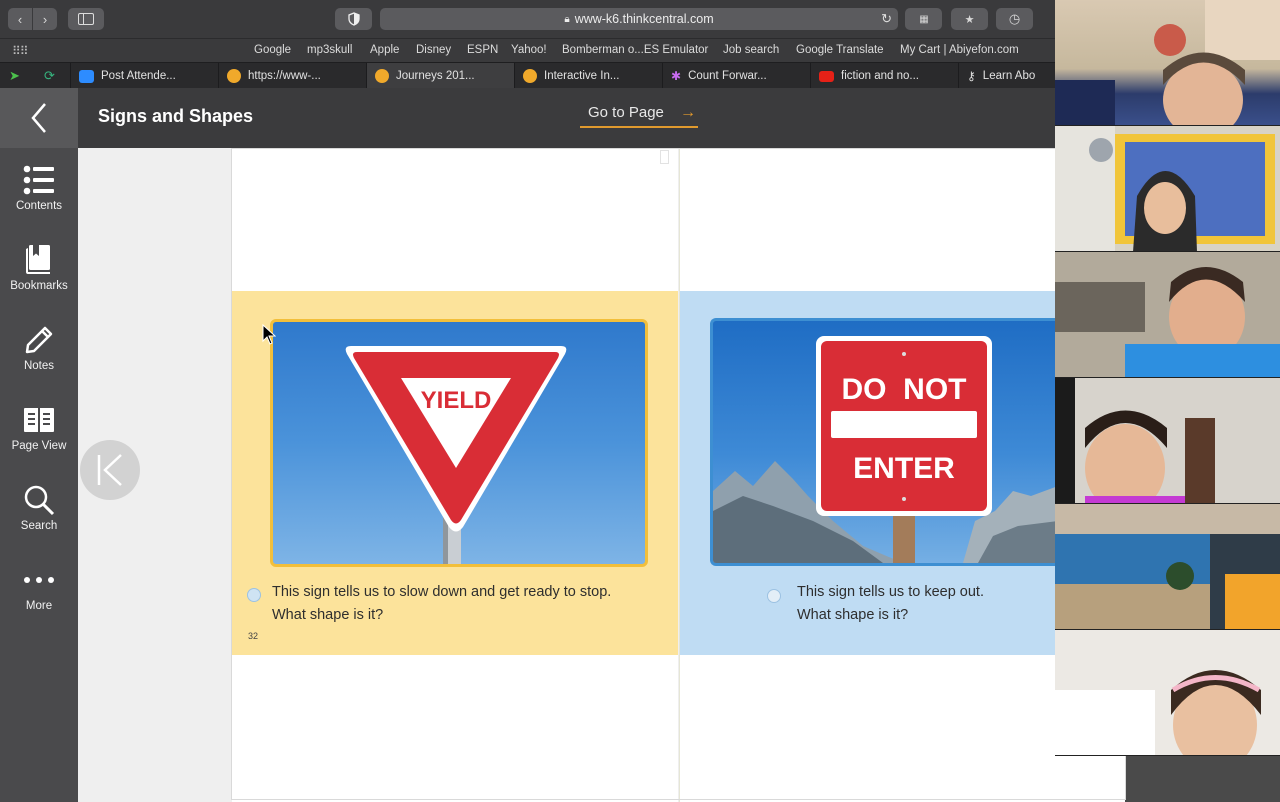  I want to click on contents-button: Contents, so click(39, 195).